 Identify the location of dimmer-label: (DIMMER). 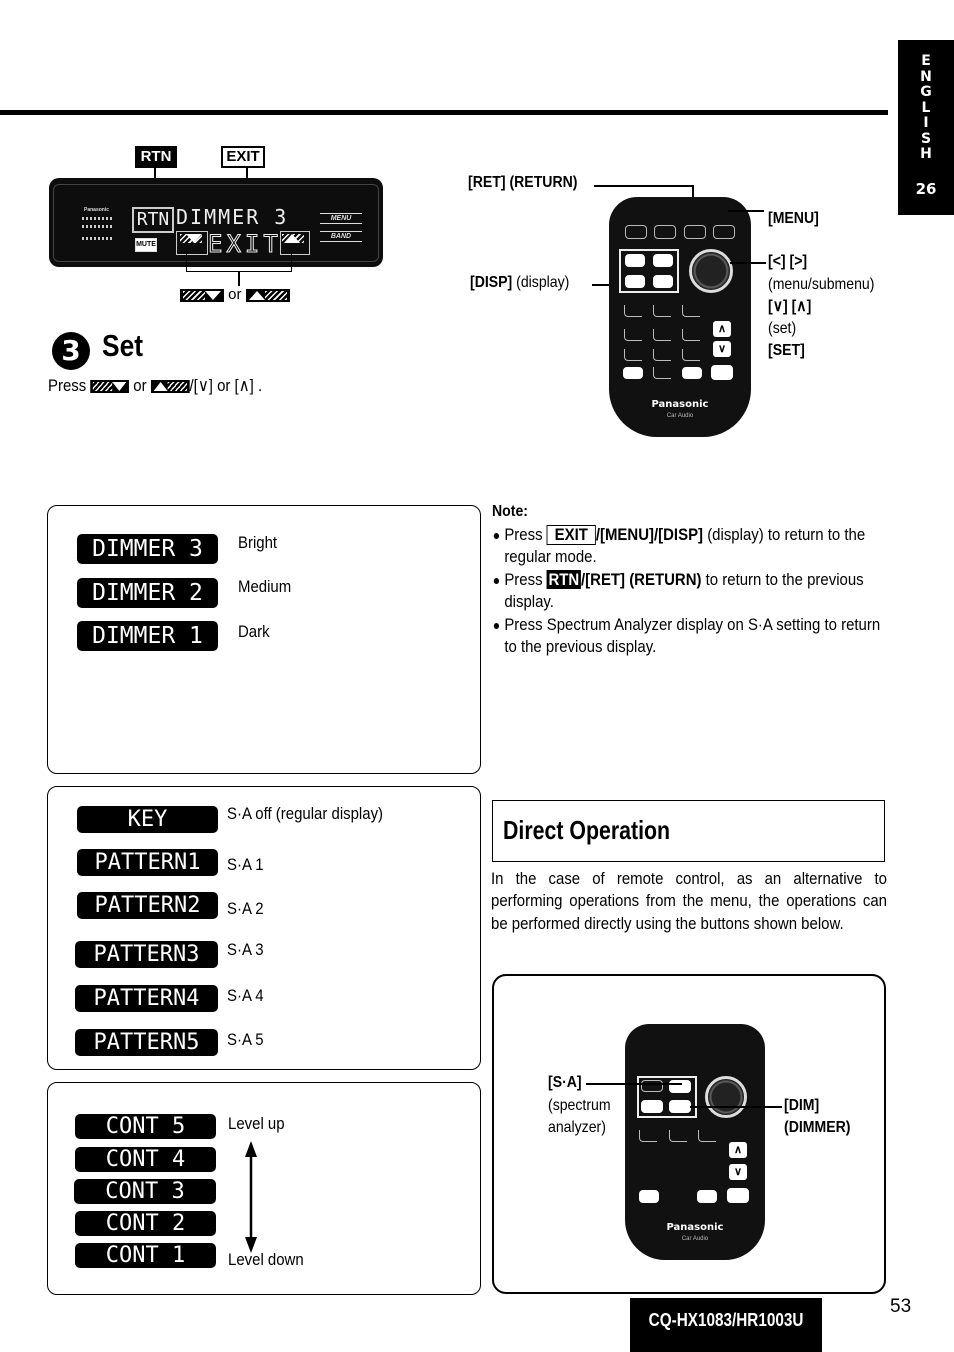
(817, 1127).